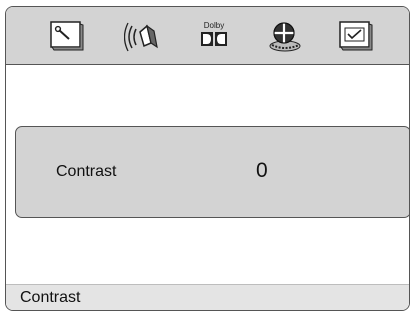  I want to click on status-text: Contrast, so click(50, 297).